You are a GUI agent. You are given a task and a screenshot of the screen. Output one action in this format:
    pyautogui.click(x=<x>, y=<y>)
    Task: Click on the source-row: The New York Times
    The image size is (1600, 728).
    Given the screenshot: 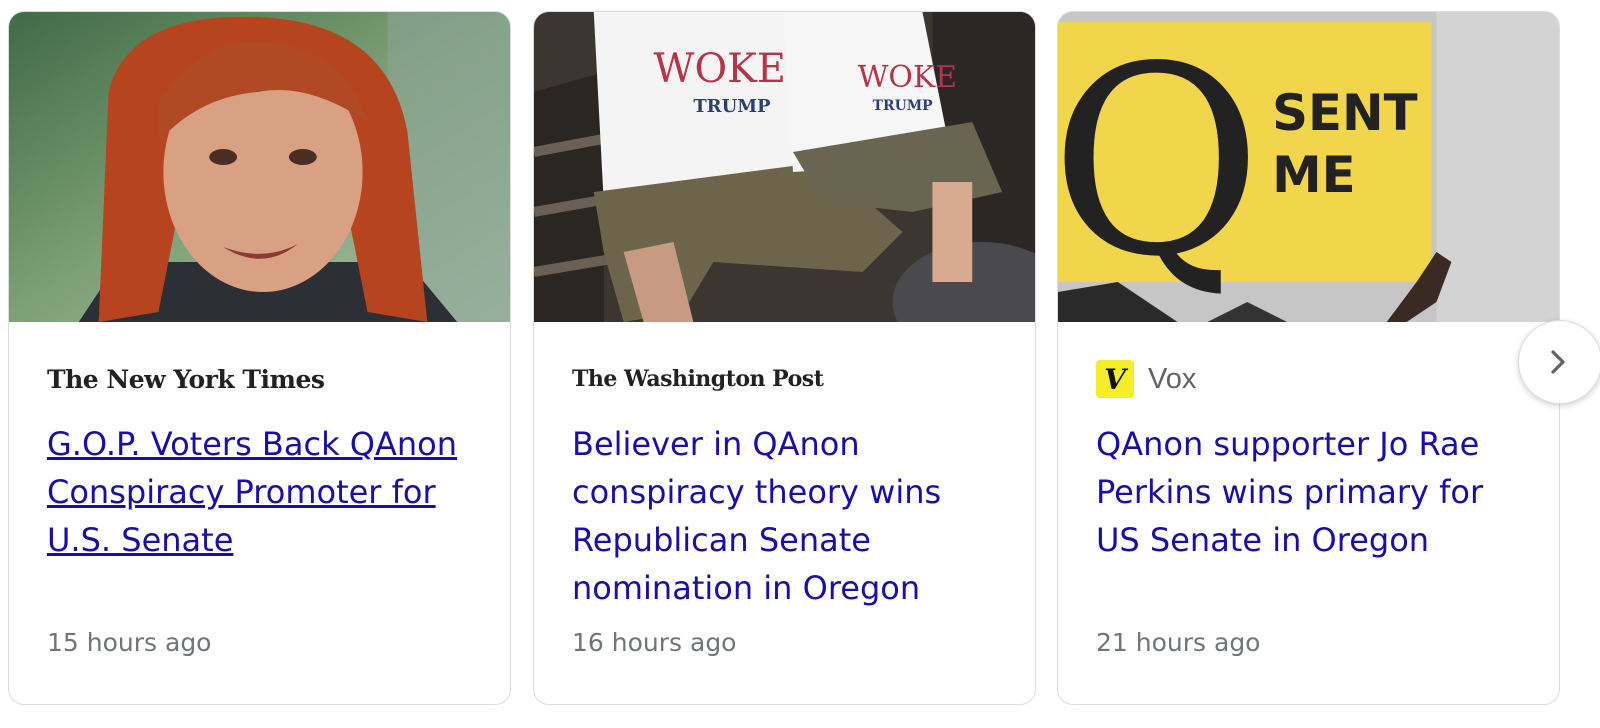 What is the action you would take?
    pyautogui.click(x=186, y=379)
    